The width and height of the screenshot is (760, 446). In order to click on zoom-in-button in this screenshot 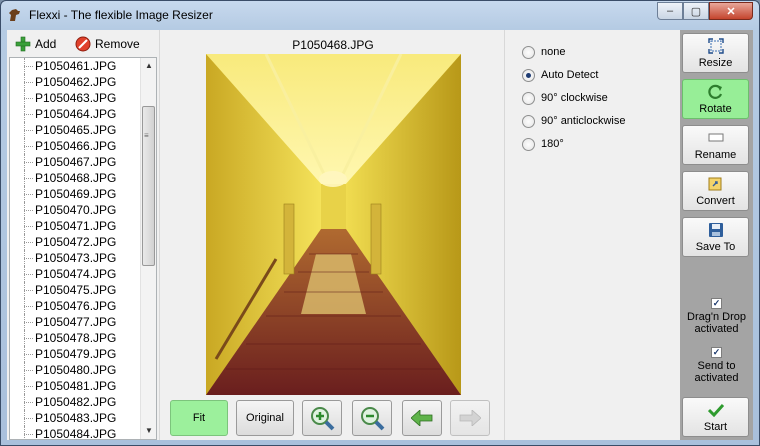, I will do `click(322, 418)`.